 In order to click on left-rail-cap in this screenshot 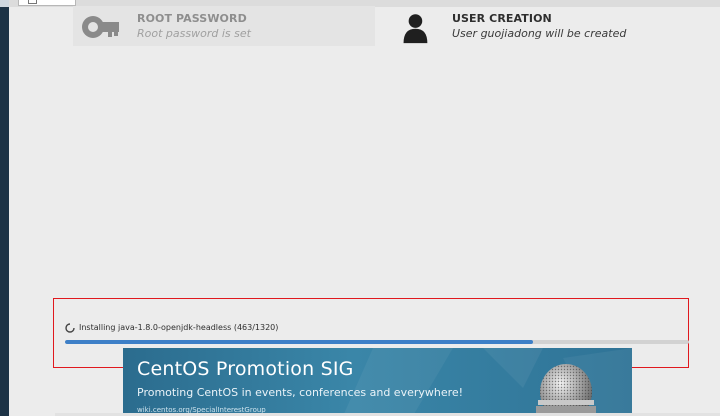, I will do `click(4, 3)`.